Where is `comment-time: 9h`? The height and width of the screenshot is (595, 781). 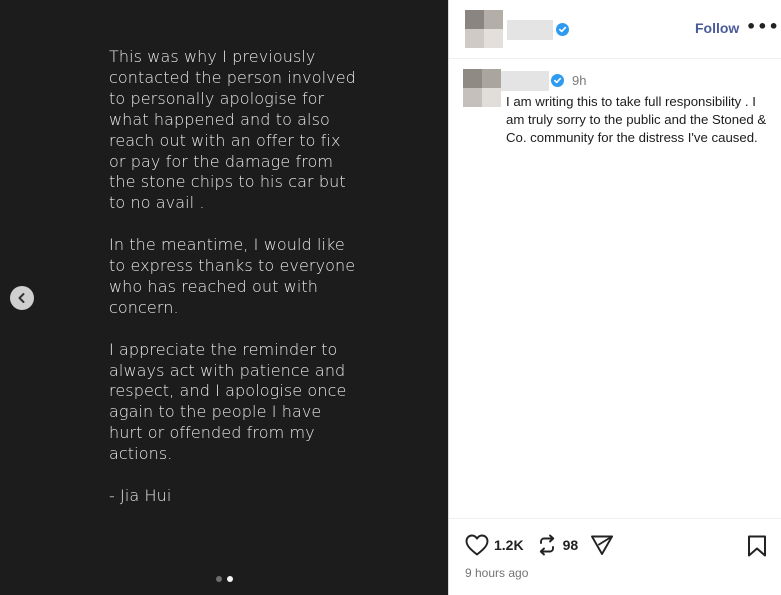 comment-time: 9h is located at coordinates (579, 80).